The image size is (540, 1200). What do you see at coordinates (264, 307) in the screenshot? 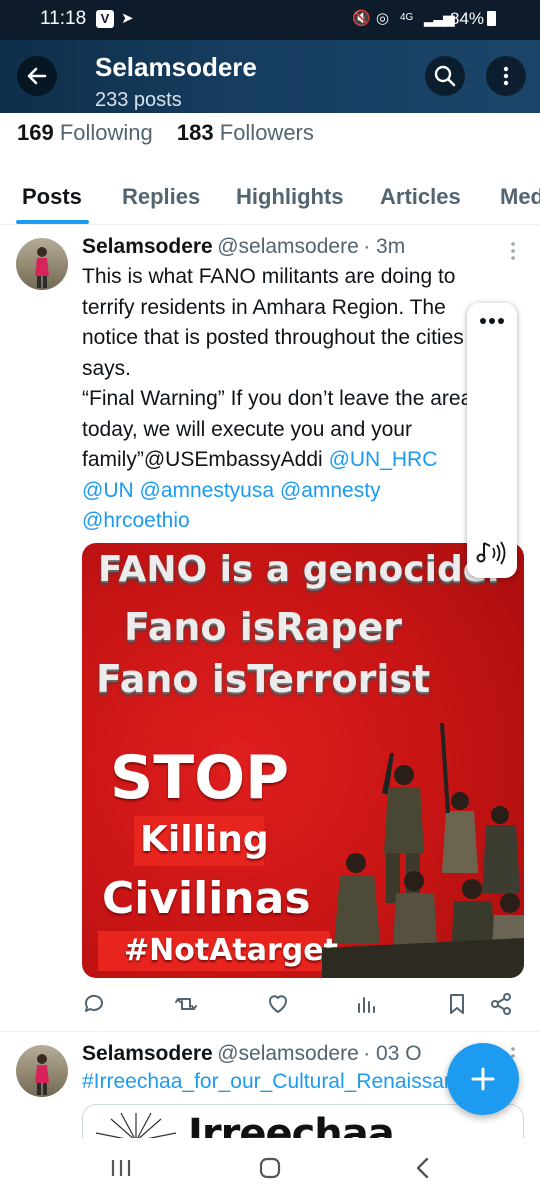
I see `post-text-line: terrify residents in Amhara Region. The` at bounding box center [264, 307].